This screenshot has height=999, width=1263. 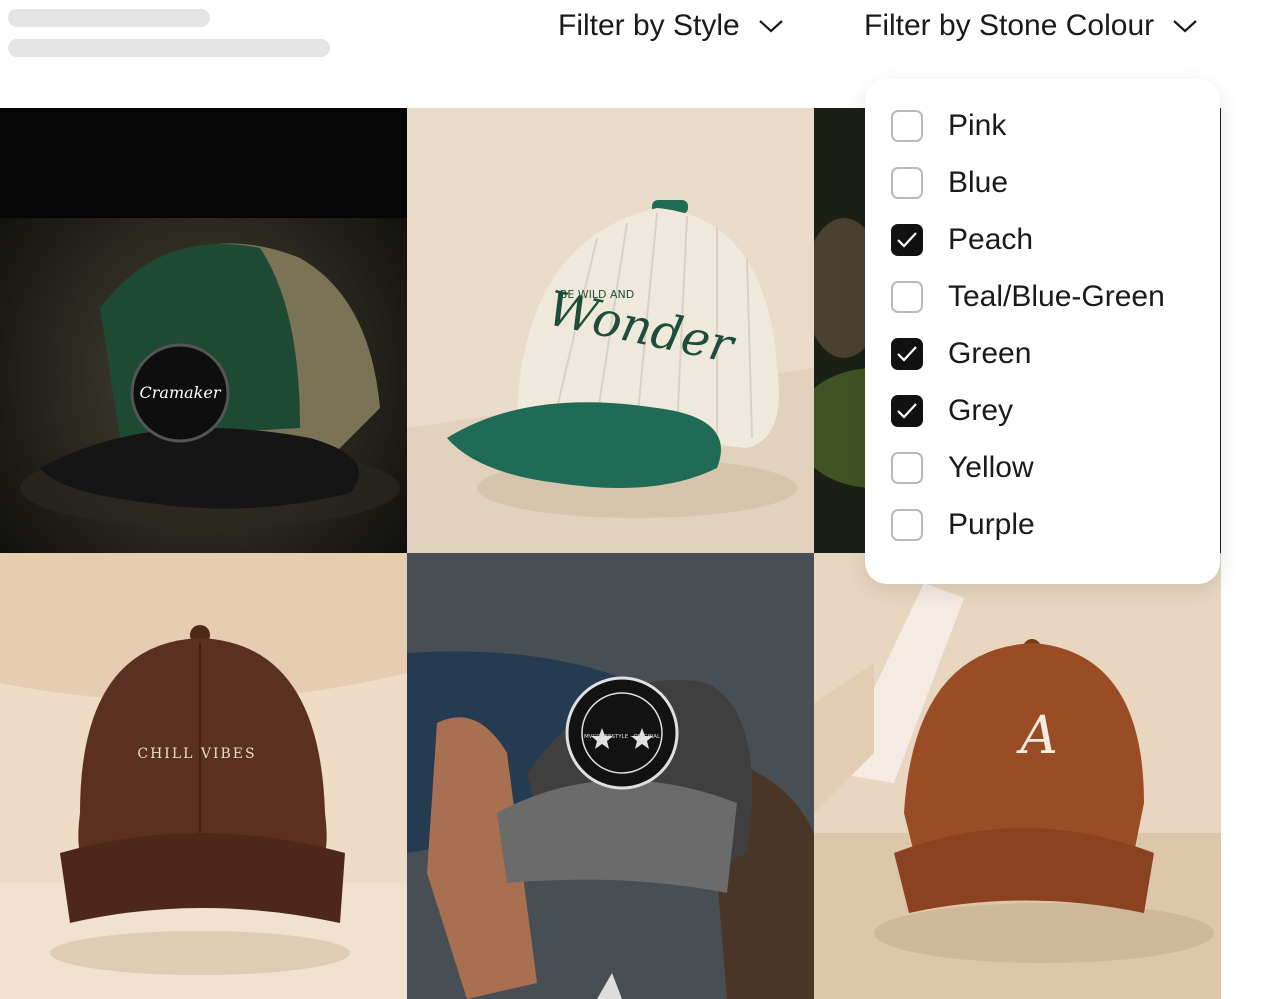 I want to click on product-tile-brown-a-cap: A, so click(x=1017, y=776).